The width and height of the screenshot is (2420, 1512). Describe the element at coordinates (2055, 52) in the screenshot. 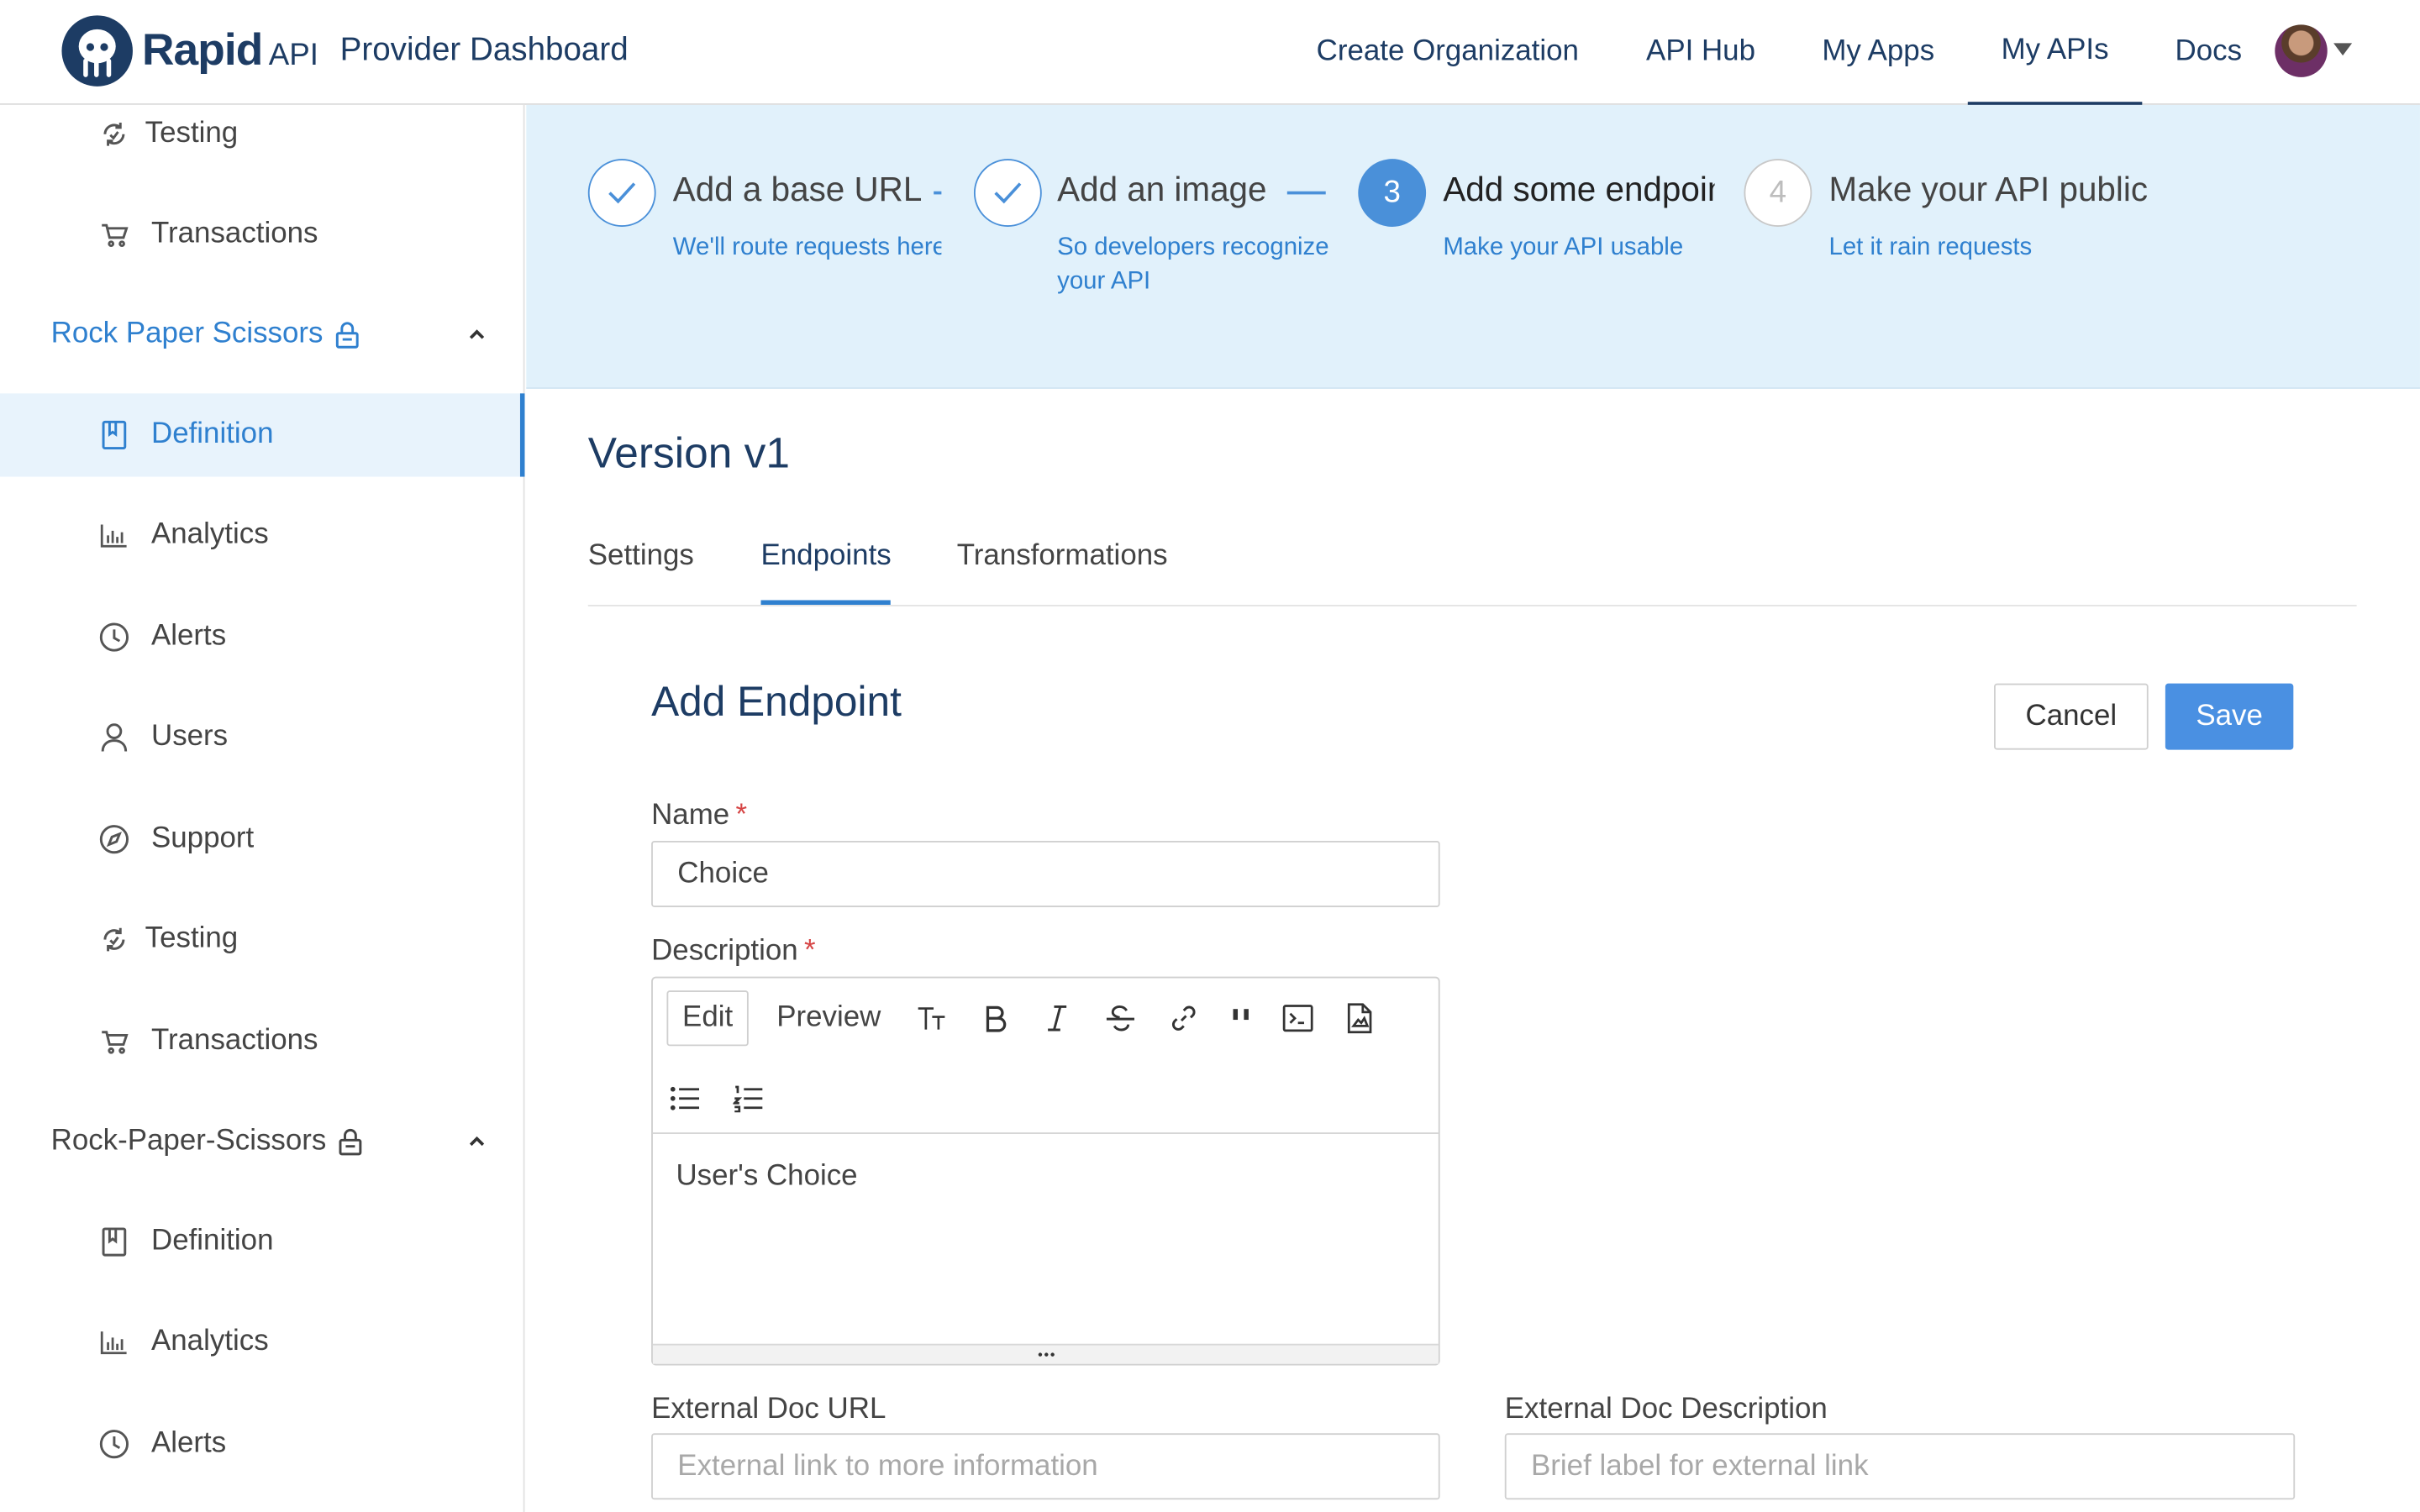

I see `nav-my-apis: My APIs` at that location.